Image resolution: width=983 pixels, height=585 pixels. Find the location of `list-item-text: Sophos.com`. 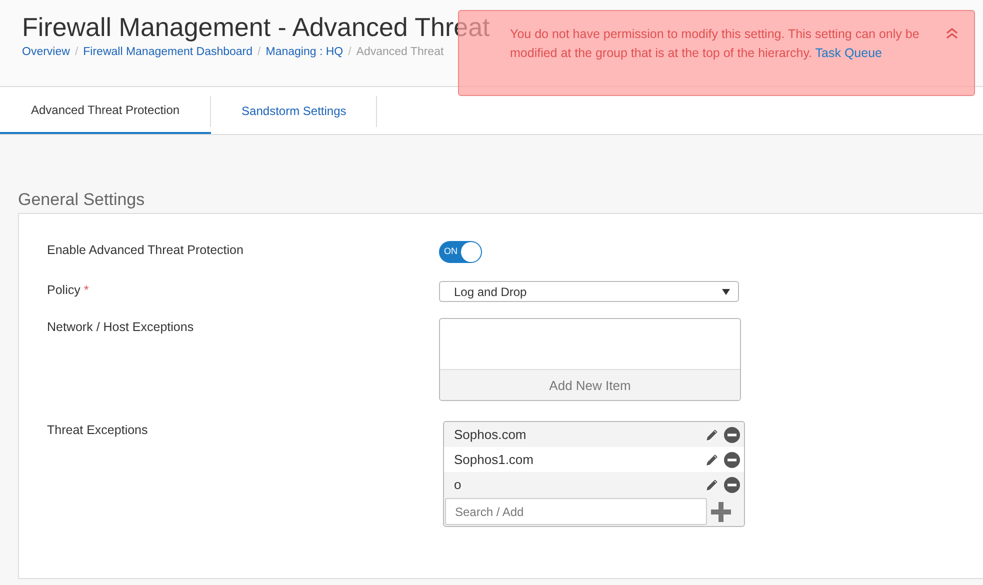

list-item-text: Sophos.com is located at coordinates (491, 434).